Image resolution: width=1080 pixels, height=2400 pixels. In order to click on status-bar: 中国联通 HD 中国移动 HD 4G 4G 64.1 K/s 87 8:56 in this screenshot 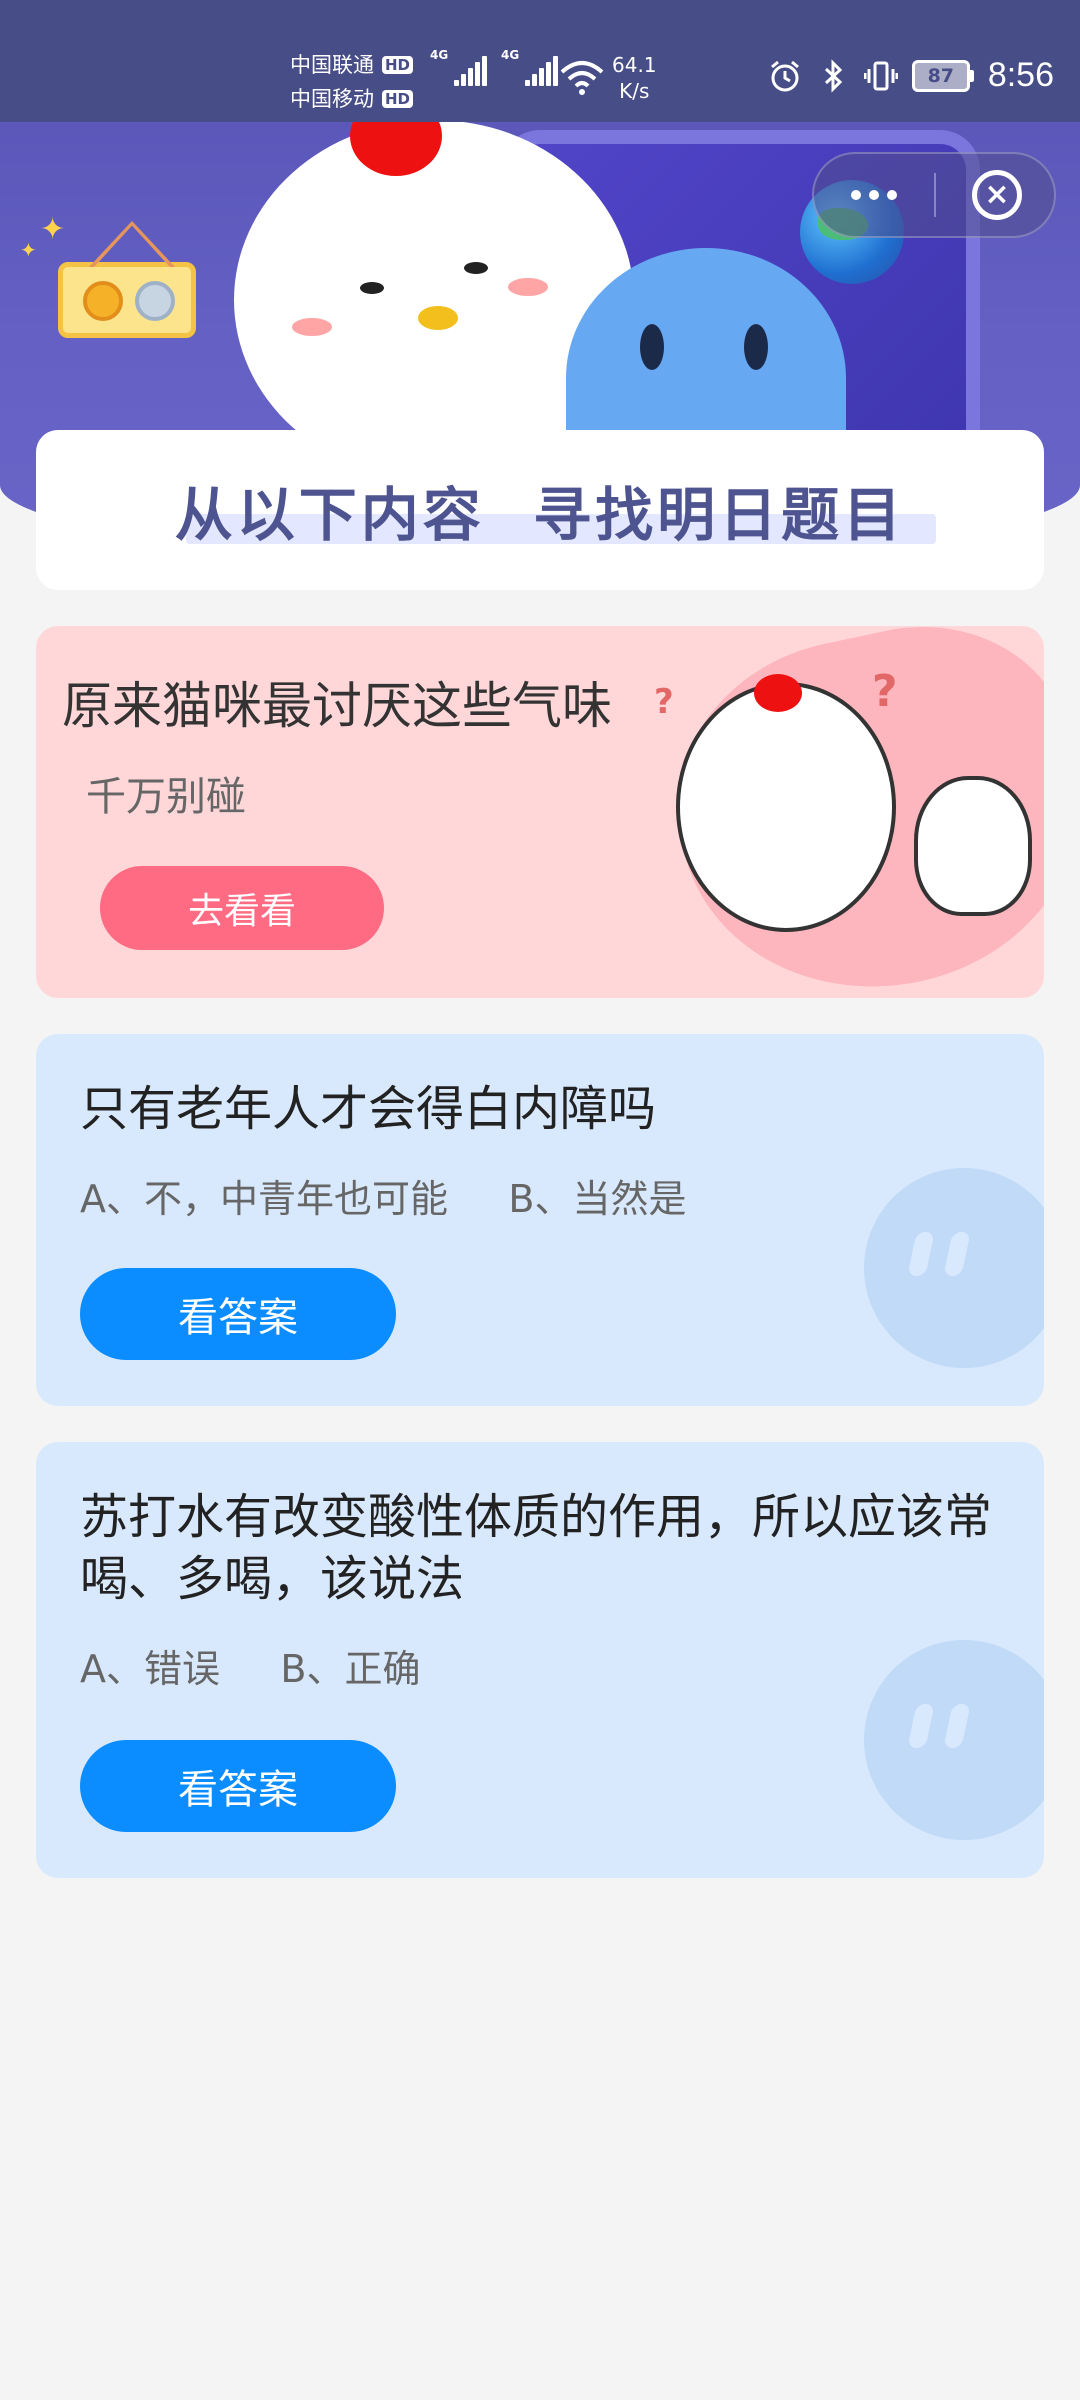, I will do `click(540, 61)`.